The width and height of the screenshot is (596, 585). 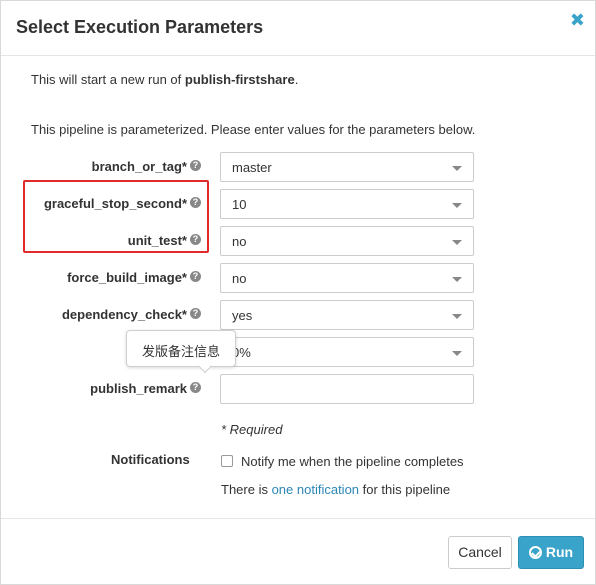 I want to click on highlight-annotation-box, so click(x=116, y=216).